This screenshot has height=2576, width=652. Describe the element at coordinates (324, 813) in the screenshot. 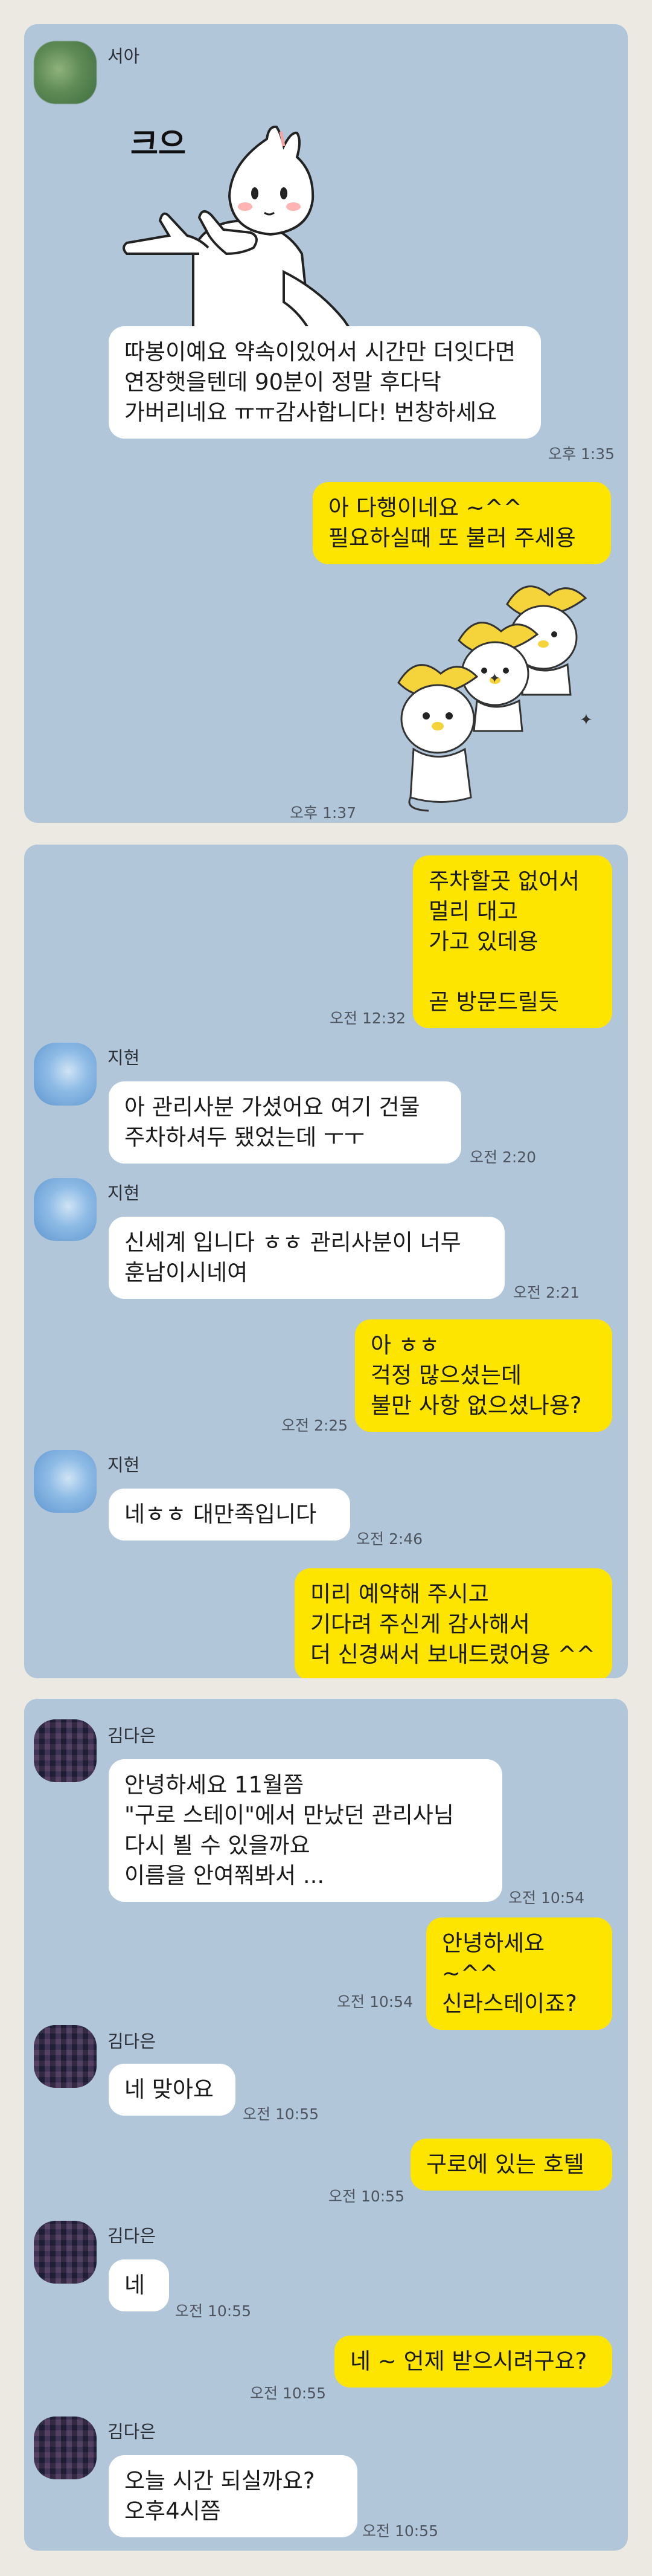

I see `message-time: 오후 1:37` at that location.